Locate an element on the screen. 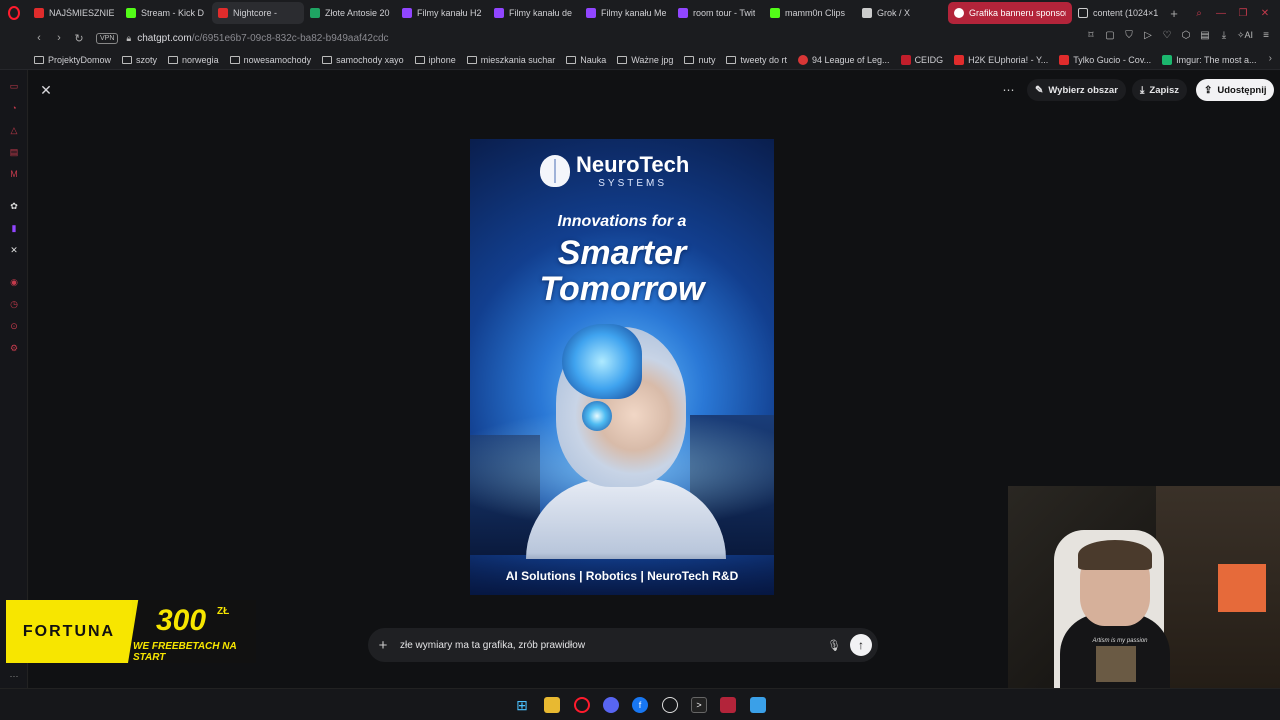  windows-taskbar: ⊞ f > is located at coordinates (640, 704).